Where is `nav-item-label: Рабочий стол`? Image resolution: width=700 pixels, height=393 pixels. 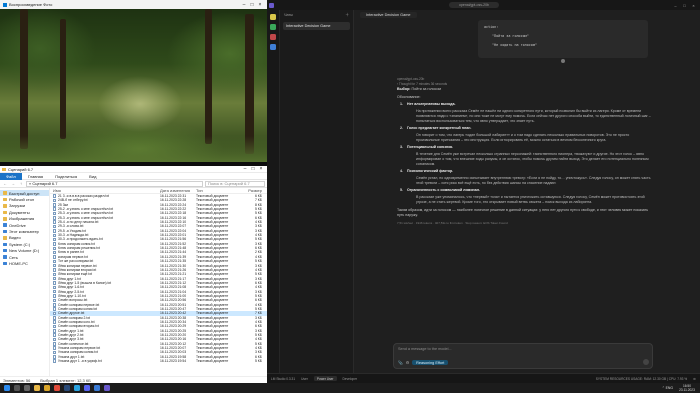 nav-item-label: Рабочий стол is located at coordinates (22, 200).